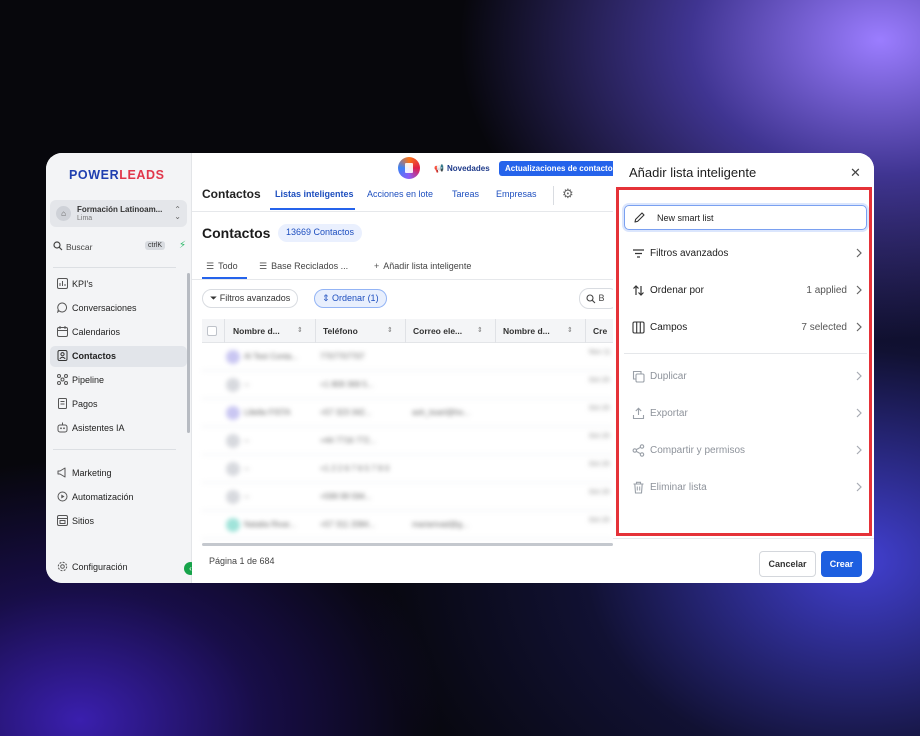  Describe the element at coordinates (62, 567) in the screenshot. I see `gear-icon` at that location.